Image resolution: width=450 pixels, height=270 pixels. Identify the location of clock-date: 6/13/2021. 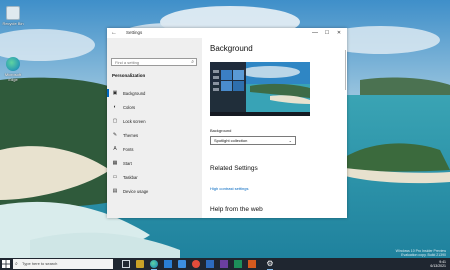
(438, 266).